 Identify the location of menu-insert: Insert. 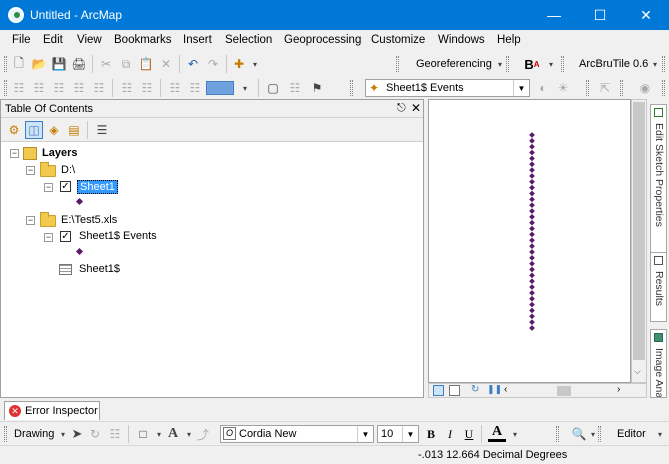
(197, 40).